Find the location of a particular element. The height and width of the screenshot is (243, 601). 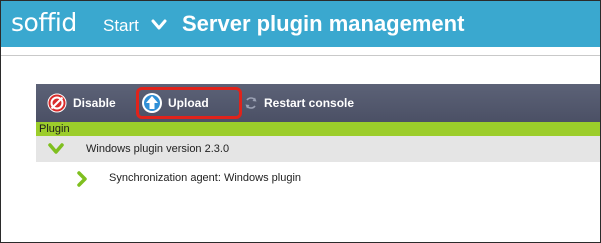

disable-label: Disable is located at coordinates (94, 103).